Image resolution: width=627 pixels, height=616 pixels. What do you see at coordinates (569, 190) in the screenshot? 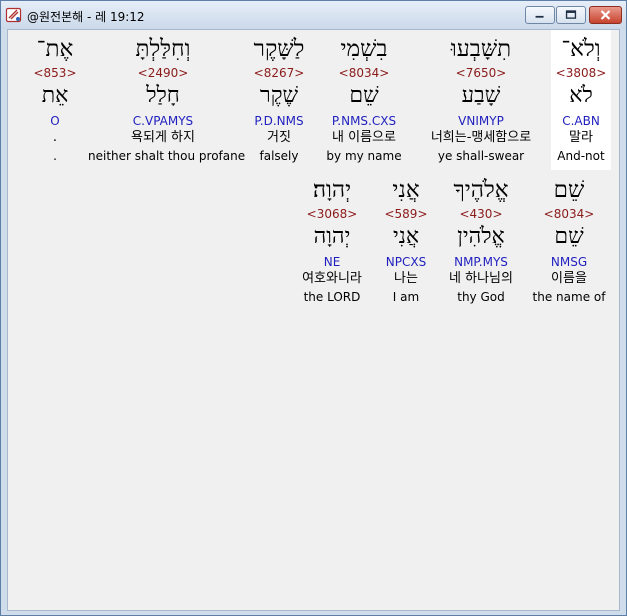
I see `hebrew-word: שֵׁם` at bounding box center [569, 190].